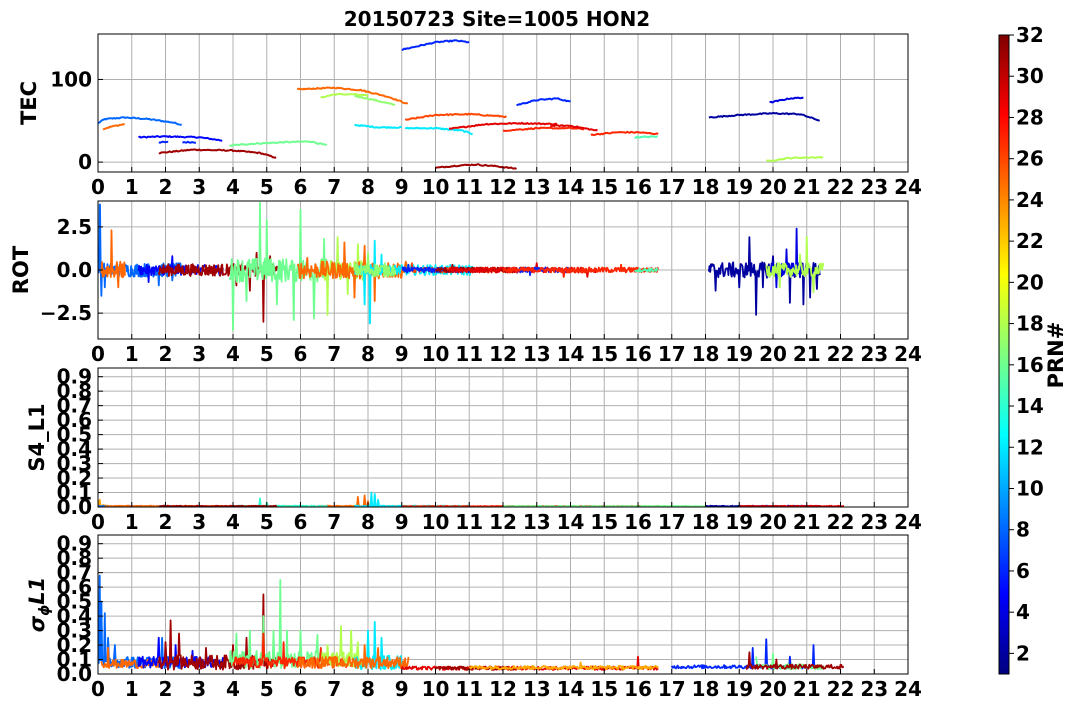 The width and height of the screenshot is (1077, 709). What do you see at coordinates (1023, 612) in the screenshot?
I see `colorbar-tick-label: 4` at bounding box center [1023, 612].